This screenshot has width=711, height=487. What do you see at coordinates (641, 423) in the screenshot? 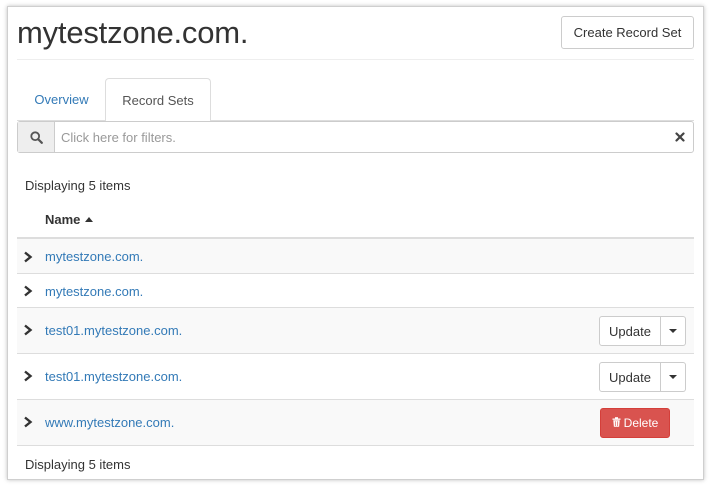
I see `delete-button-label: Delete` at bounding box center [641, 423].